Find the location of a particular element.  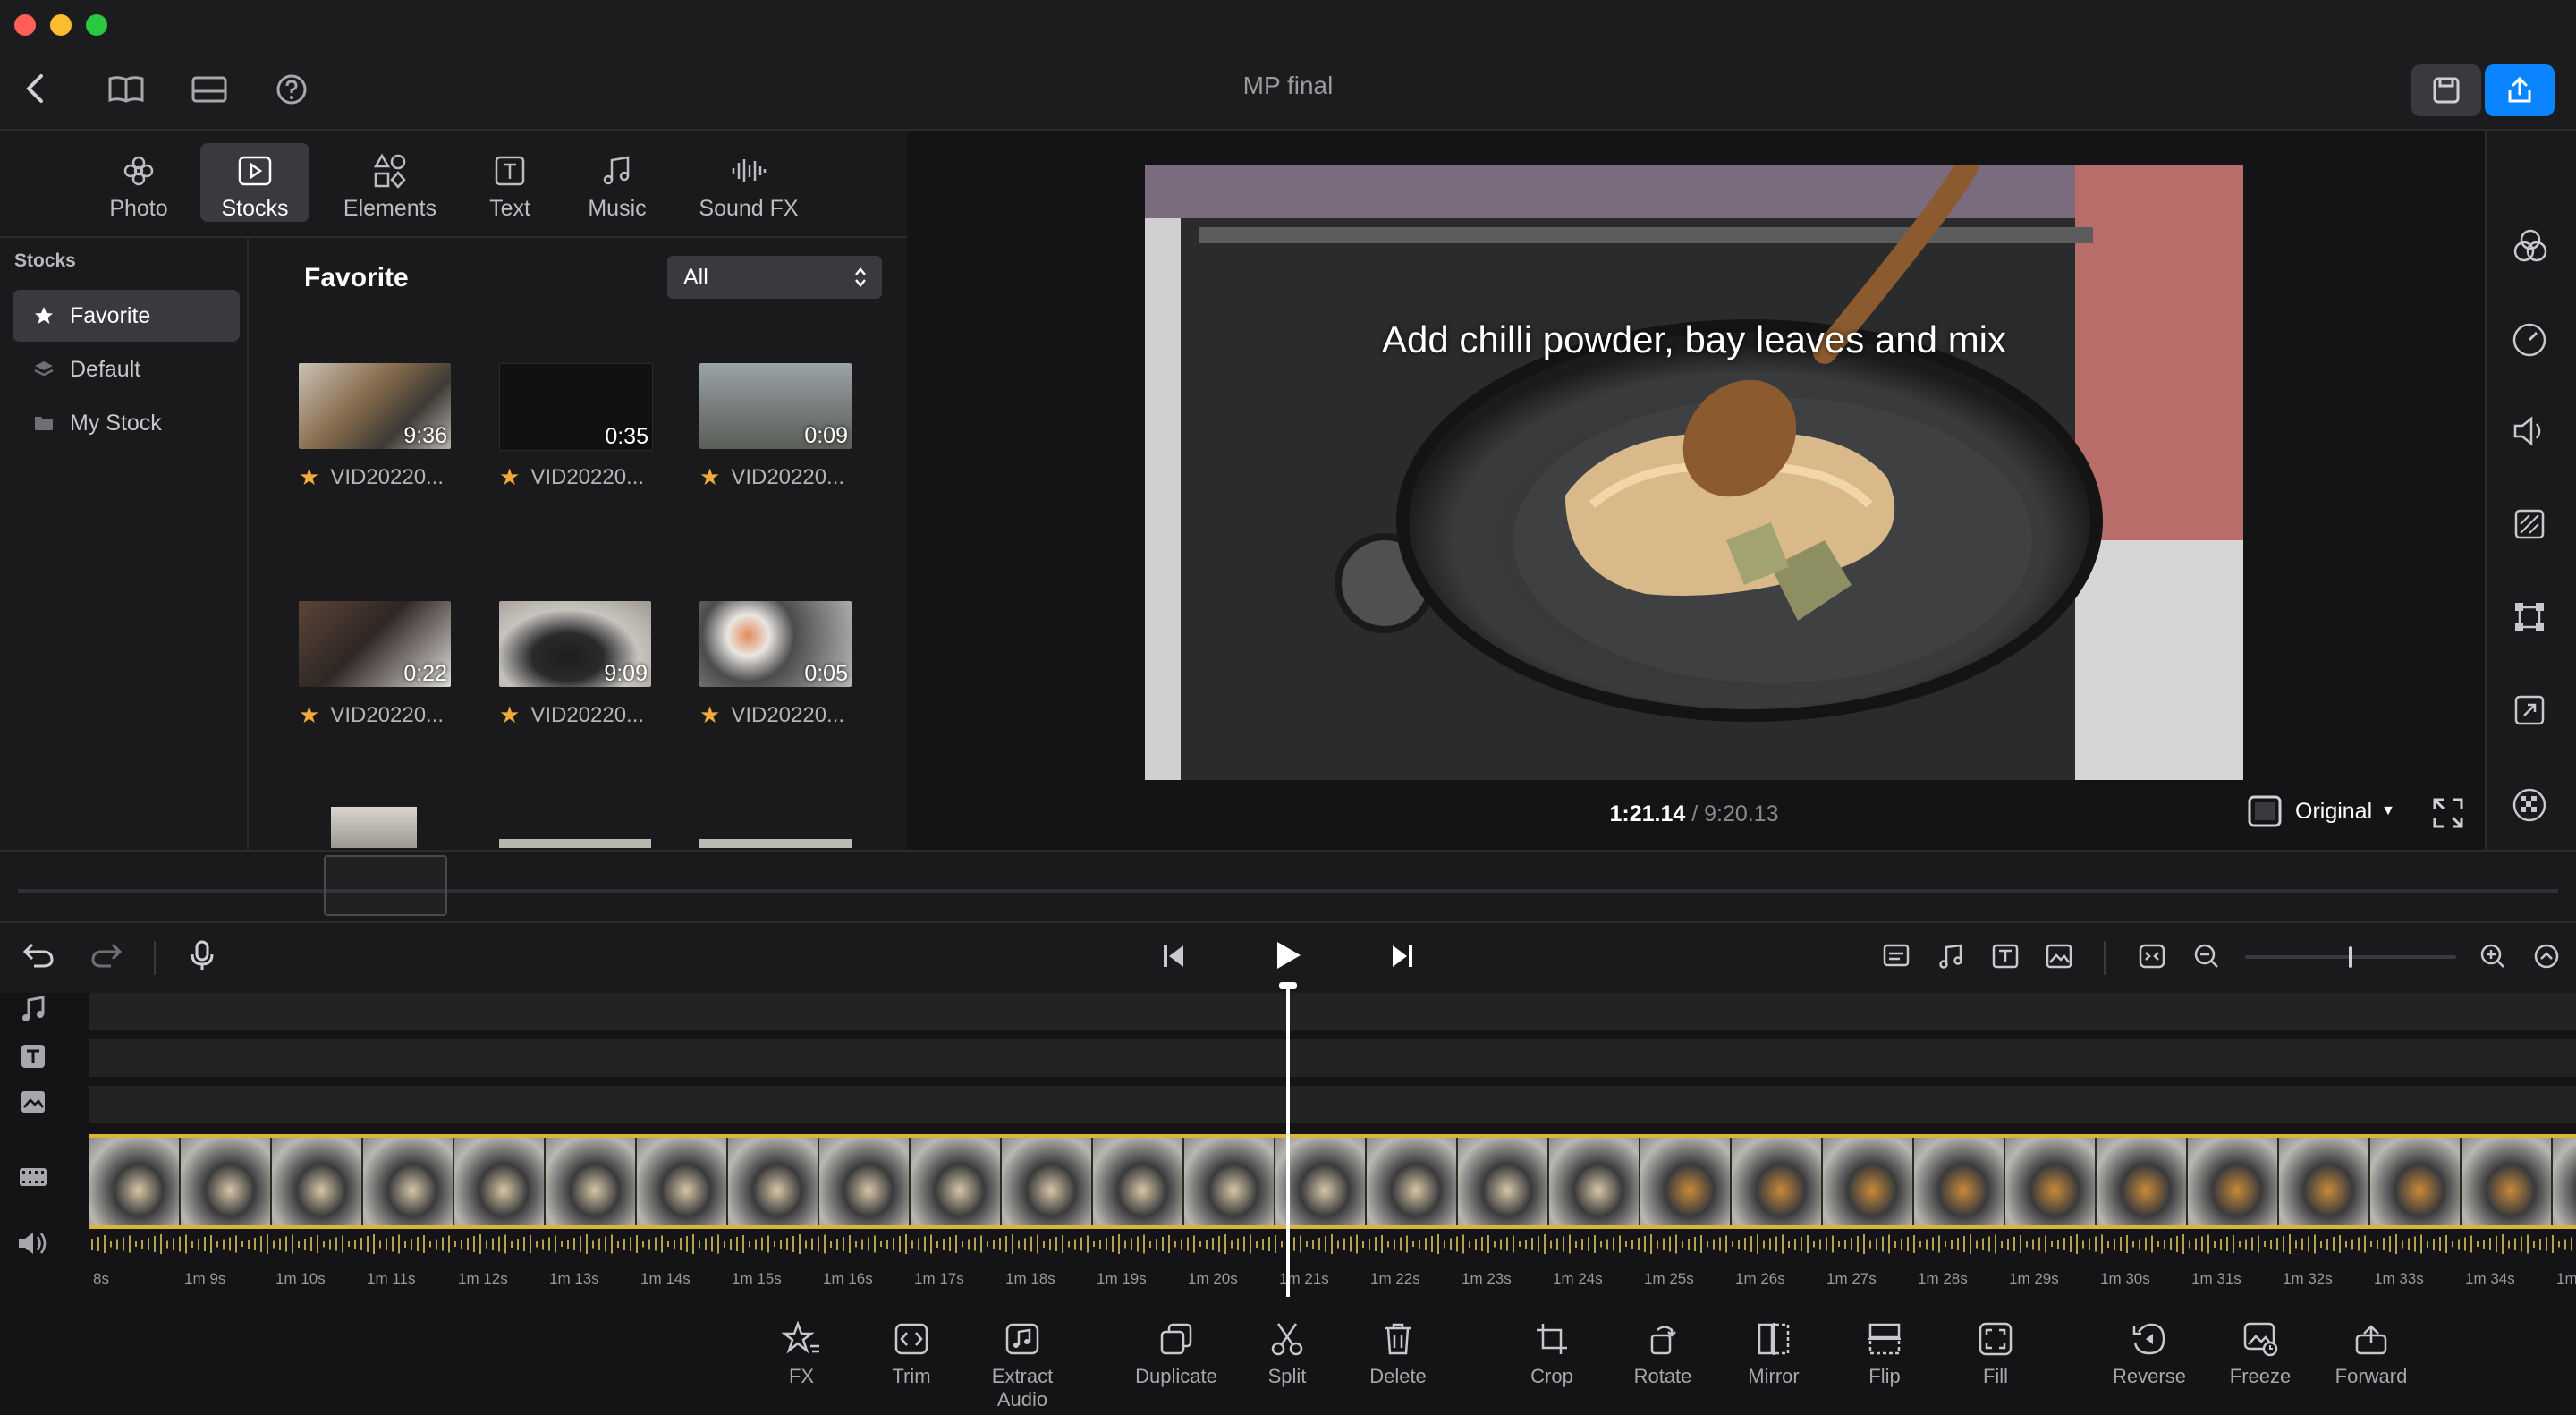

redo-icon is located at coordinates (106, 956).